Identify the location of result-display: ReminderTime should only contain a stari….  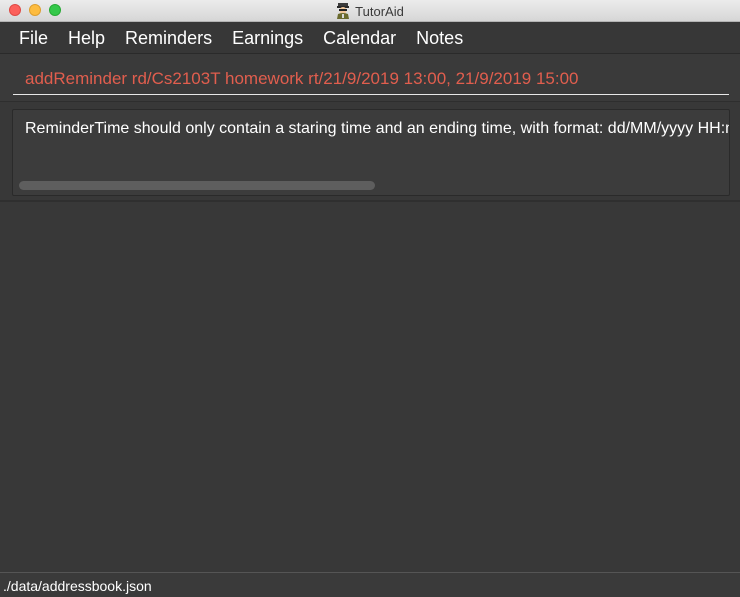
(371, 152).